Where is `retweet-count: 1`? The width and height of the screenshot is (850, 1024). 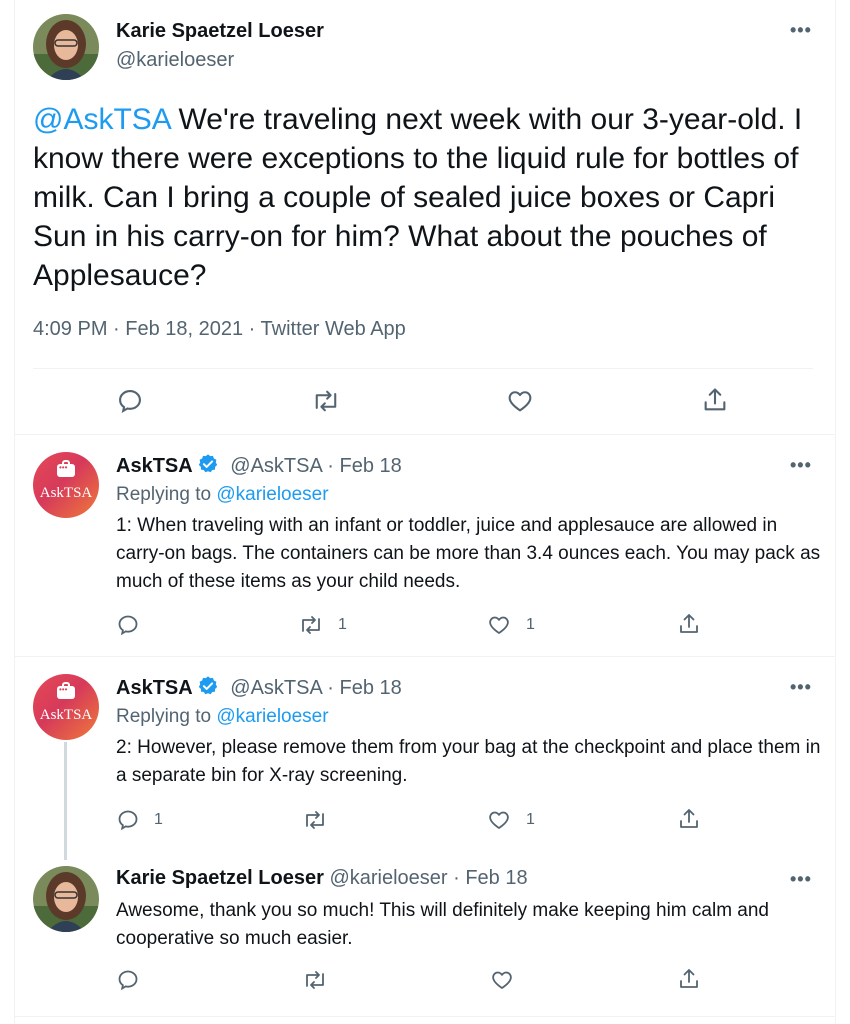 retweet-count: 1 is located at coordinates (342, 624).